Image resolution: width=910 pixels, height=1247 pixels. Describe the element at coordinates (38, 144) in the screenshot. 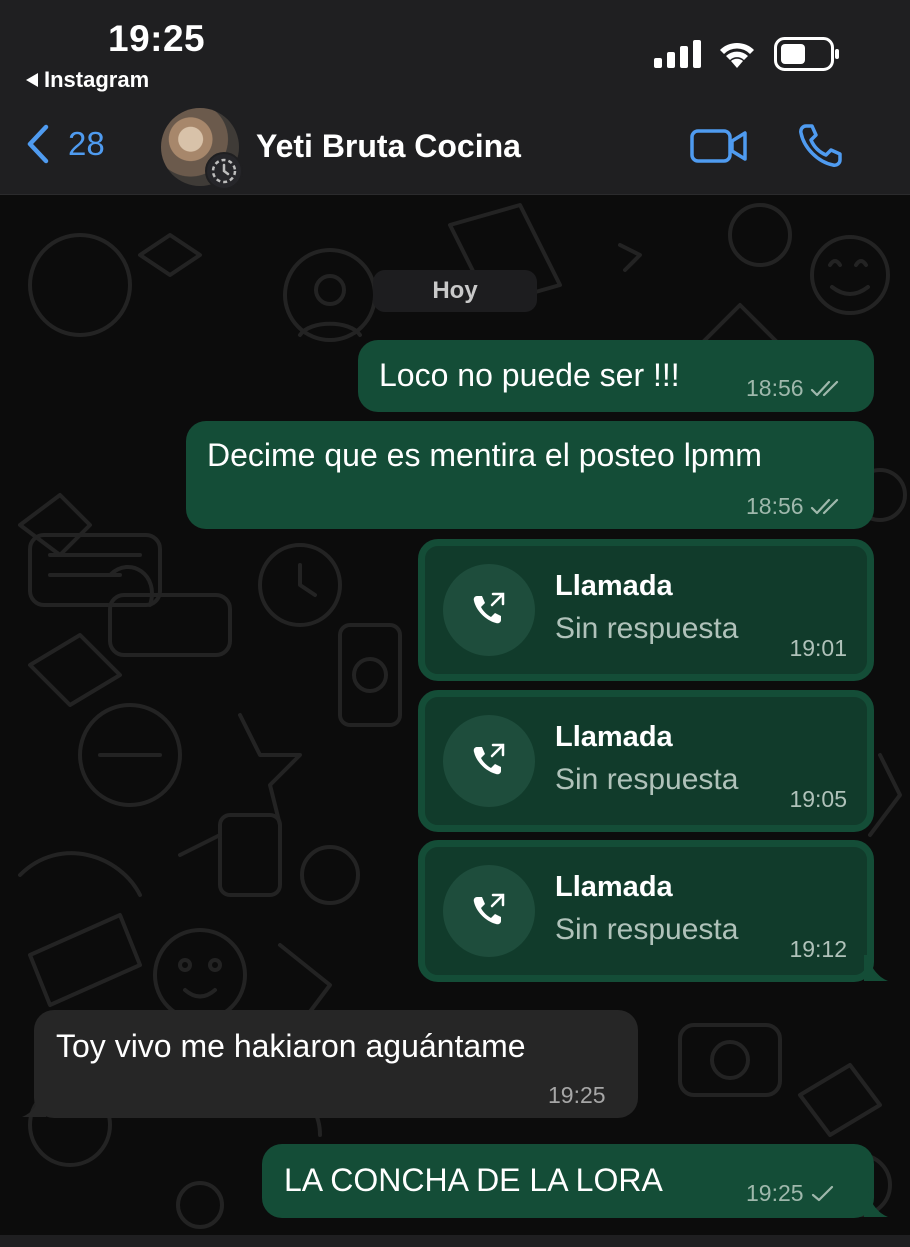

I see `chevron-left-icon` at that location.